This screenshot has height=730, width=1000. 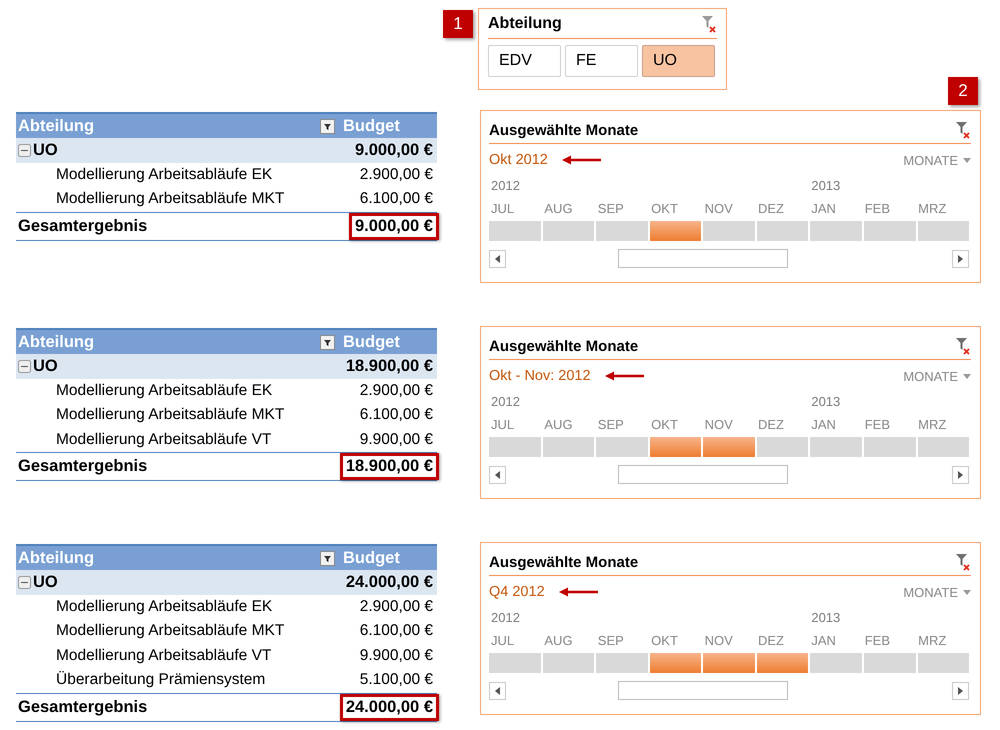 What do you see at coordinates (524, 61) in the screenshot?
I see `slicer-item: EDV` at bounding box center [524, 61].